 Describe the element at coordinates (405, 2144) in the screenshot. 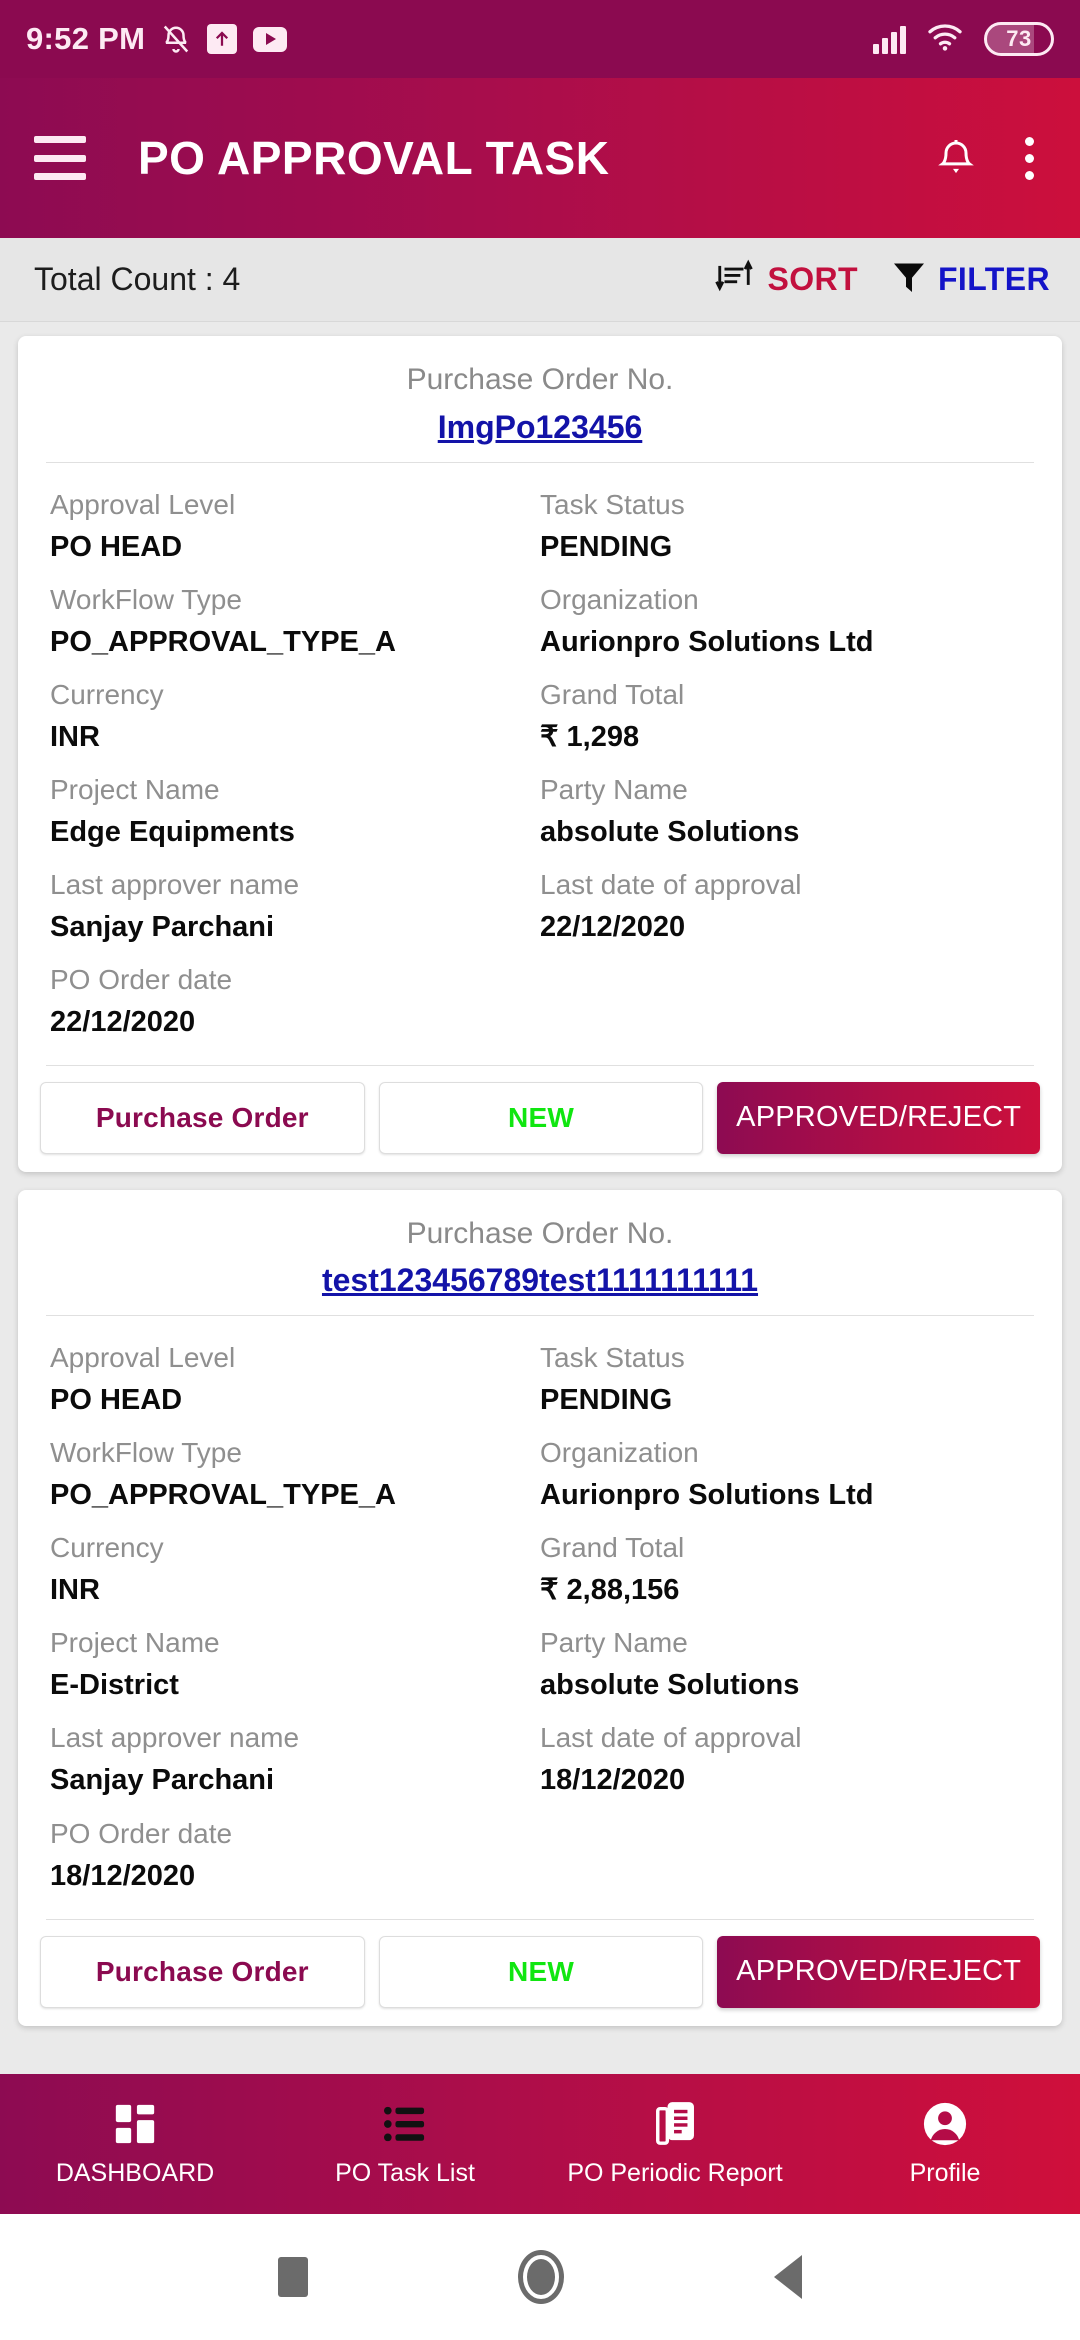

I see `nav-item-po-task-list: PO Task List` at that location.